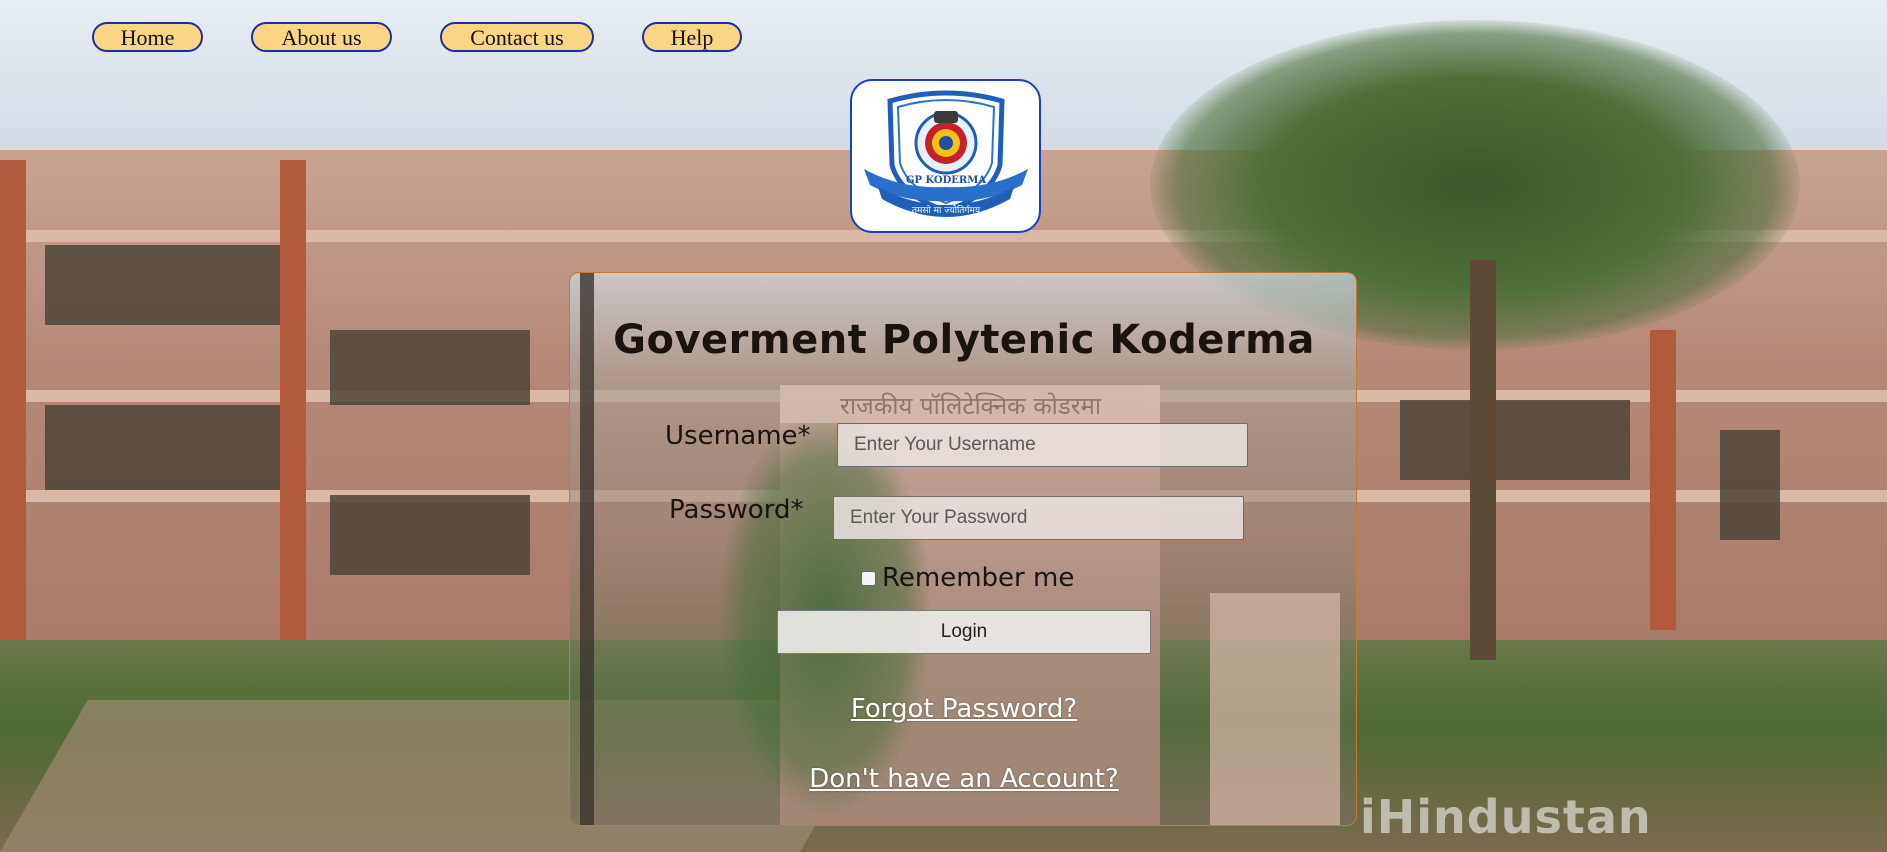 This screenshot has height=852, width=1887. I want to click on card-background-sign: राजकीय पॉलिटेक्निक कोडरमा, so click(970, 404).